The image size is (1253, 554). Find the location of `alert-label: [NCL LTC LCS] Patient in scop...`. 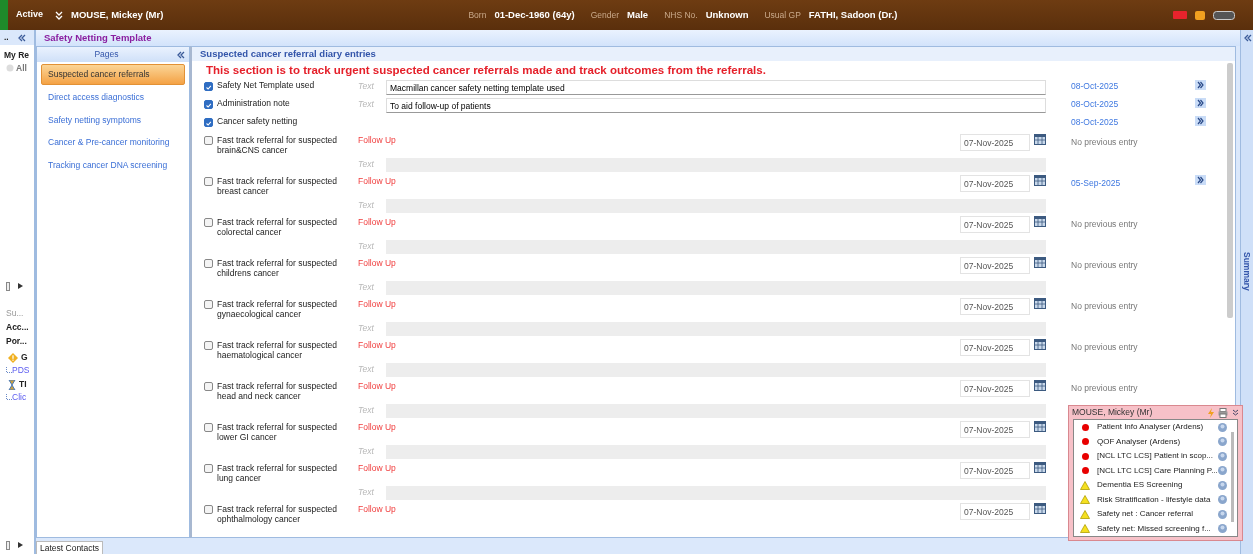

alert-label: [NCL LTC LCS] Patient in scop... is located at coordinates (1157, 456).